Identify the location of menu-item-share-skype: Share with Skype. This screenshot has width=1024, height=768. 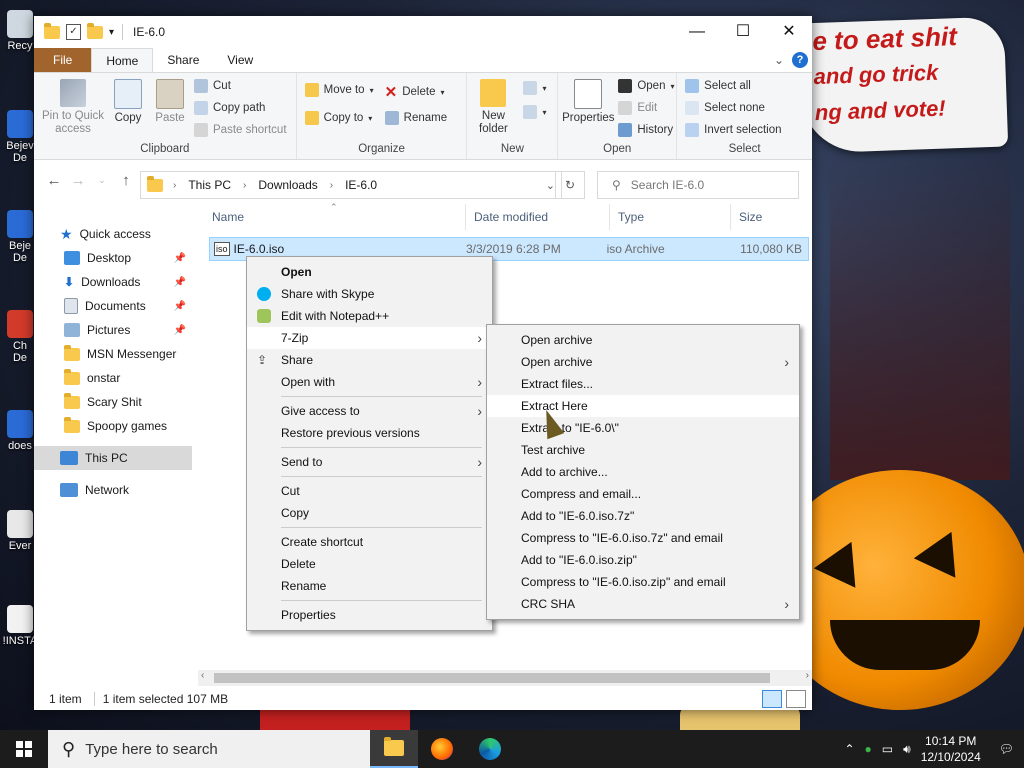
(369, 294).